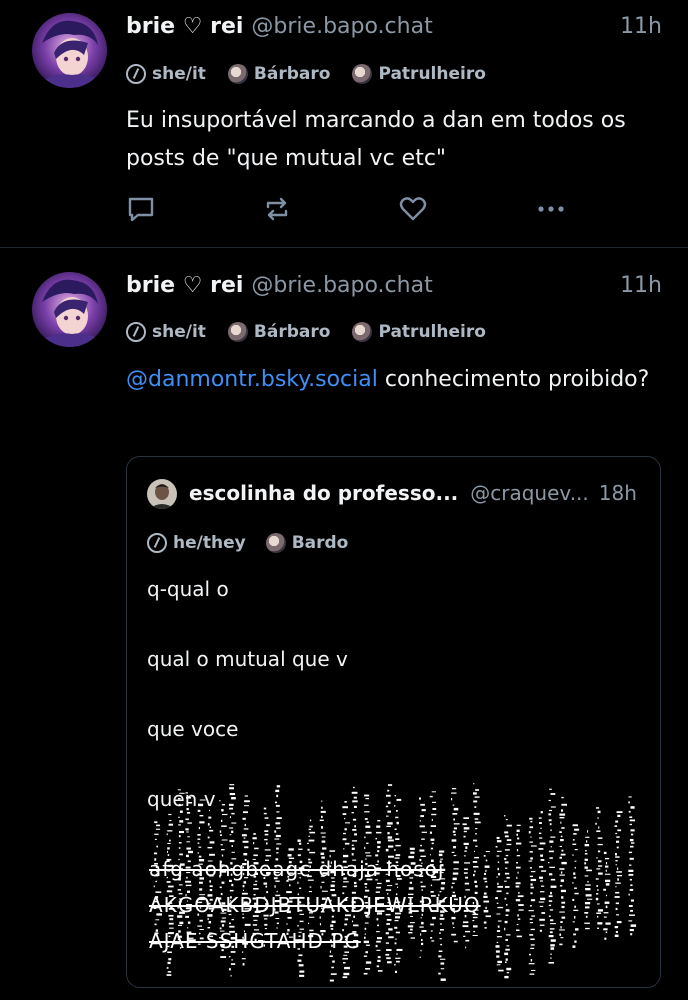  Describe the element at coordinates (551, 209) in the screenshot. I see `more-icon` at that location.